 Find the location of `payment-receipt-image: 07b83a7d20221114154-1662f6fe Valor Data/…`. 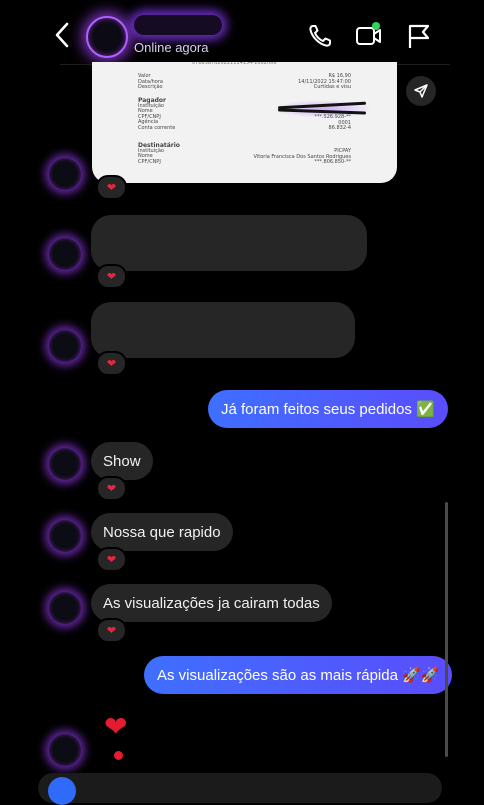

payment-receipt-image: 07b83a7d20221114154-1662f6fe Valor Data/… is located at coordinates (244, 122).